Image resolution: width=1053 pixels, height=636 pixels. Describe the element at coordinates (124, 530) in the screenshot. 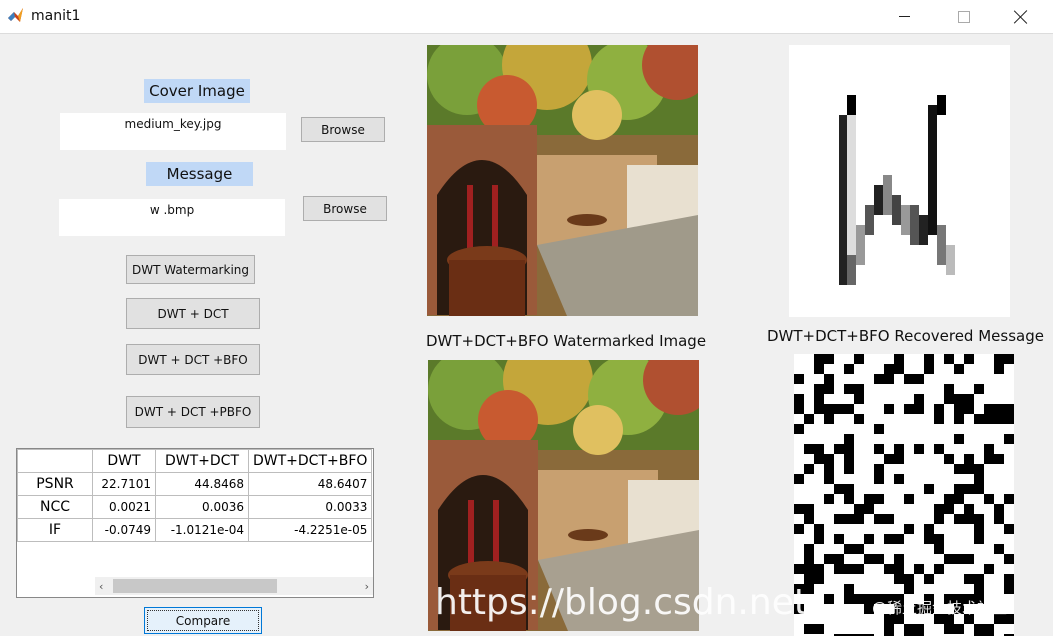

I see `table-cell: -0.0749` at that location.